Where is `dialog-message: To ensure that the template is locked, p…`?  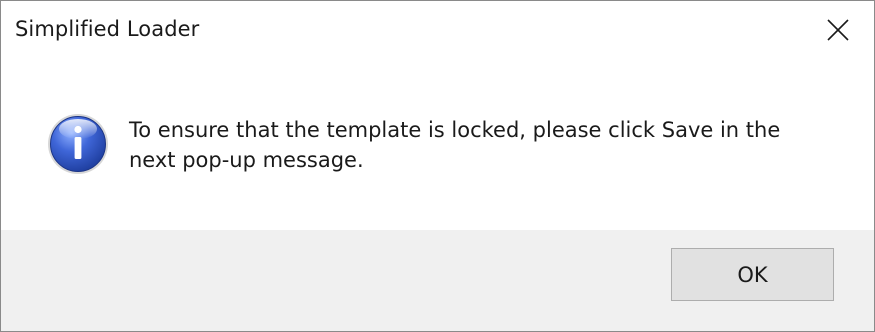 dialog-message: To ensure that the template is locked, p… is located at coordinates (455, 145).